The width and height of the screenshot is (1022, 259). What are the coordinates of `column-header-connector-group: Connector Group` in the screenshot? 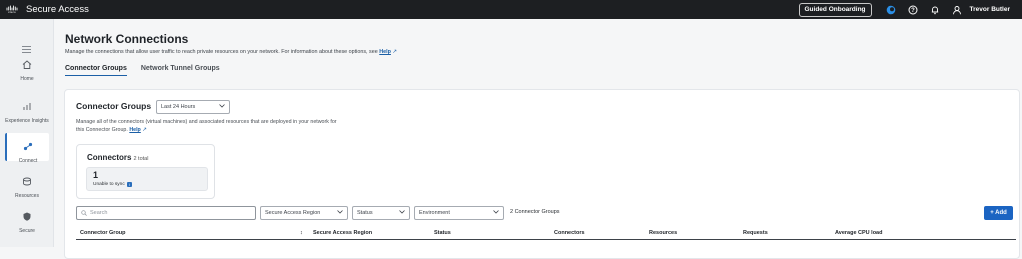 It's located at (103, 233).